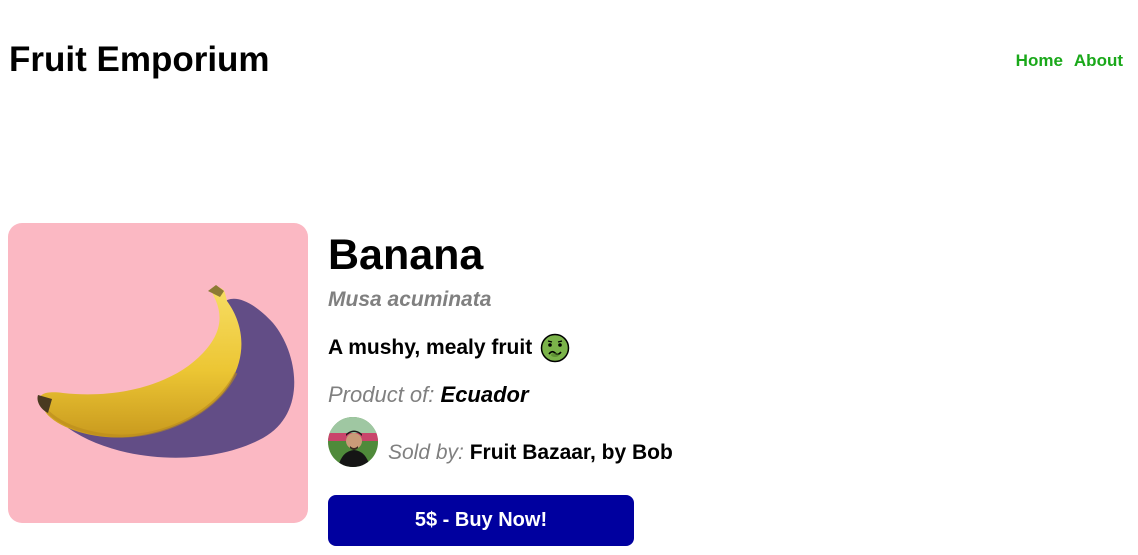 Image resolution: width=1138 pixels, height=555 pixels. What do you see at coordinates (139, 59) in the screenshot?
I see `site-title: Fruit Emporium` at bounding box center [139, 59].